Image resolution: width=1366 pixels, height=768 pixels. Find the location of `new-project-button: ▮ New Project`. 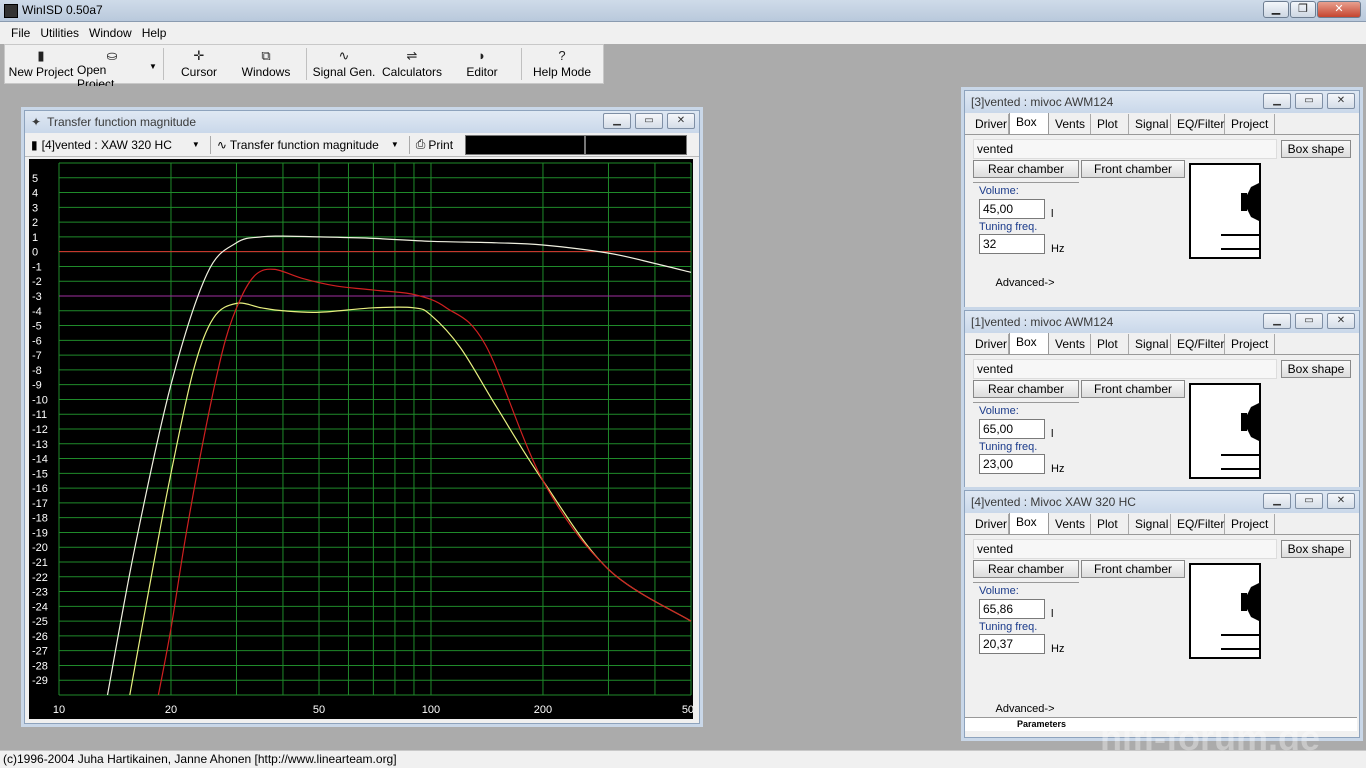

new-project-button: ▮ New Project is located at coordinates (41, 64).